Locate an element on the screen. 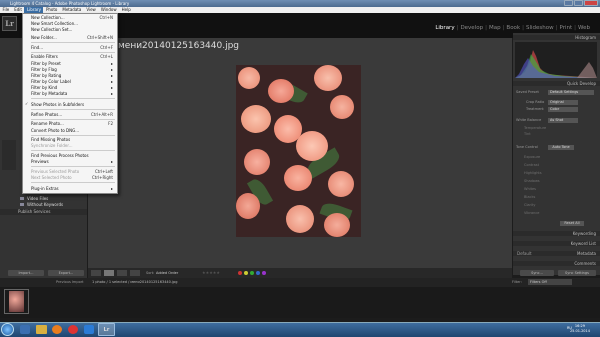 This screenshot has width=600, height=337. histogram-header: Histogram is located at coordinates (556, 37).